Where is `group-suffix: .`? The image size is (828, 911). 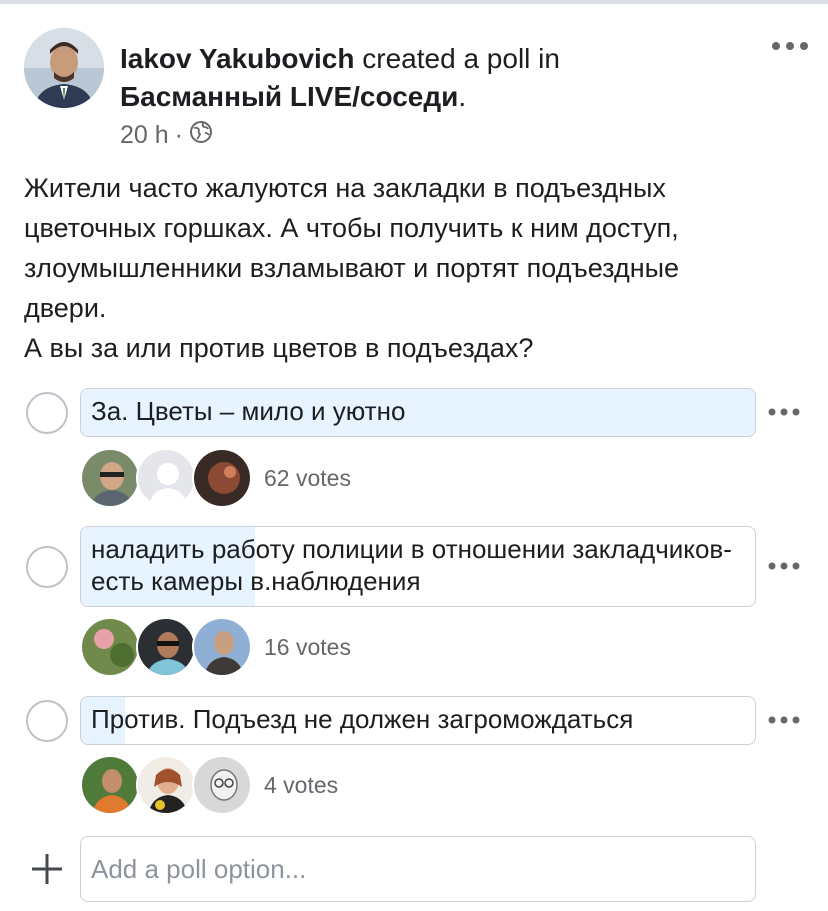 group-suffix: . is located at coordinates (462, 96).